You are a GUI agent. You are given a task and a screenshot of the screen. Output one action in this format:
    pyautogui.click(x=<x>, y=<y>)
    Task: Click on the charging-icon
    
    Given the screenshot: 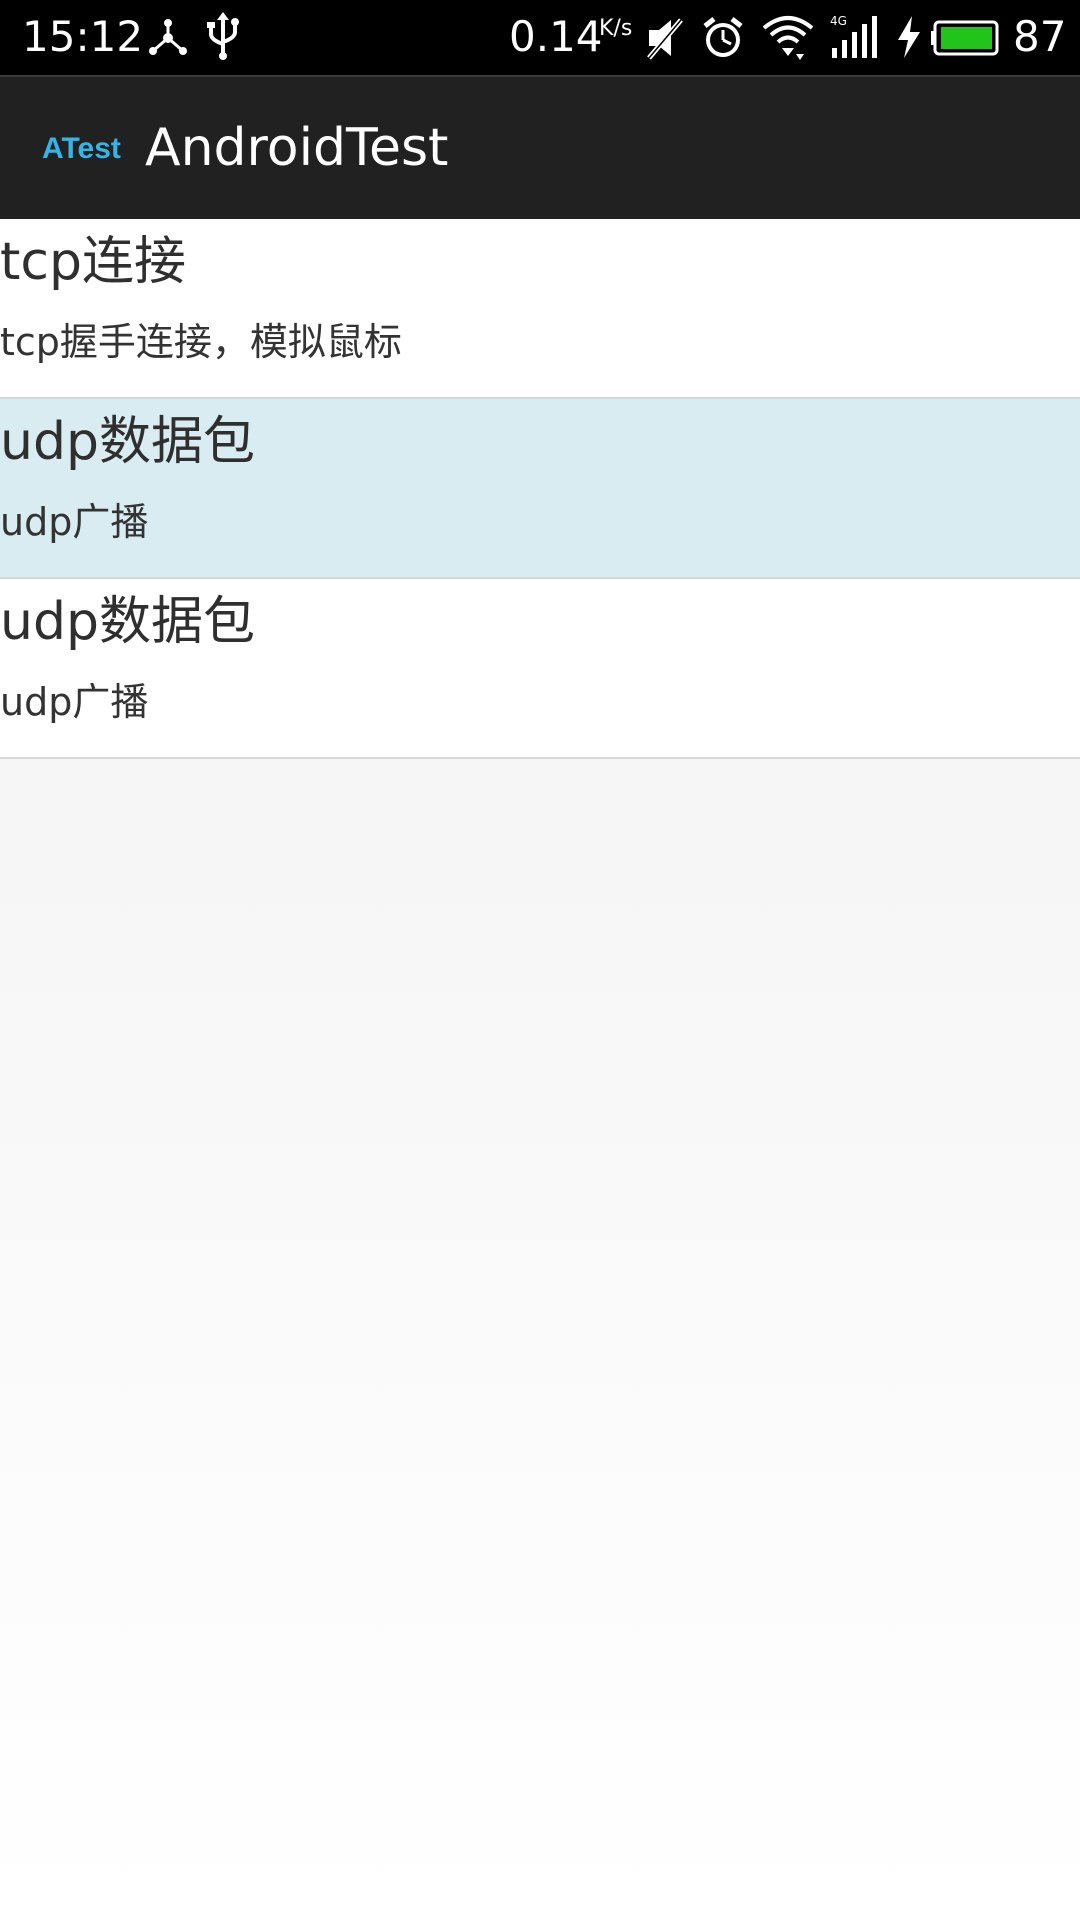 What is the action you would take?
    pyautogui.click(x=909, y=39)
    